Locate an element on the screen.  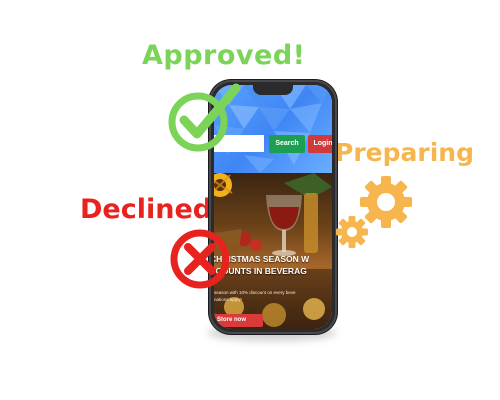
phone-notch is located at coordinates (273, 90).